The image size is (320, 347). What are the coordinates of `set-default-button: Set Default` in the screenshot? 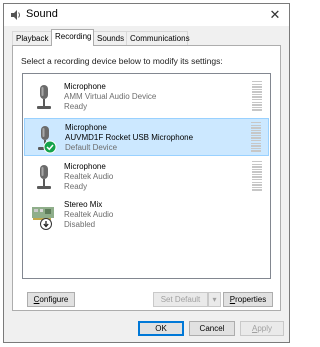 It's located at (180, 299).